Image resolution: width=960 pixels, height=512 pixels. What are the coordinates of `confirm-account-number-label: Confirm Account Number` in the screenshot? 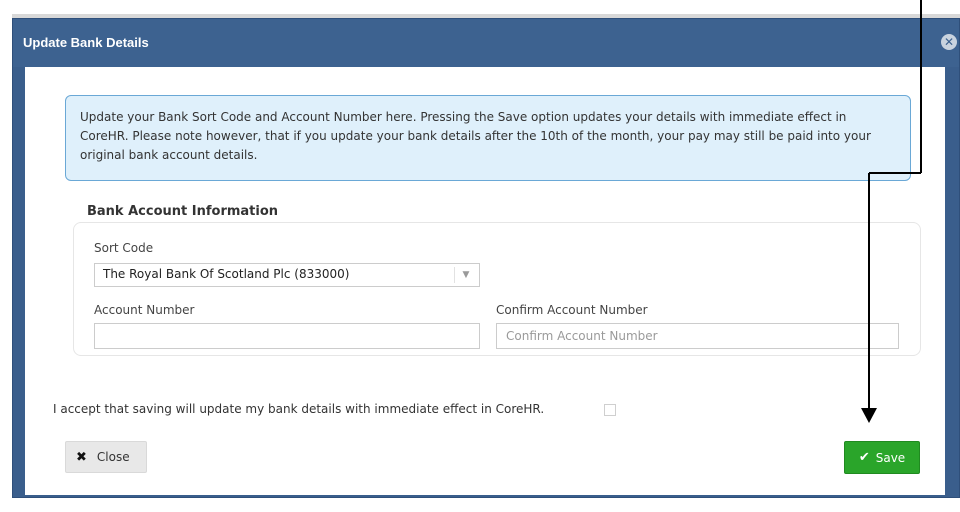 It's located at (572, 310).